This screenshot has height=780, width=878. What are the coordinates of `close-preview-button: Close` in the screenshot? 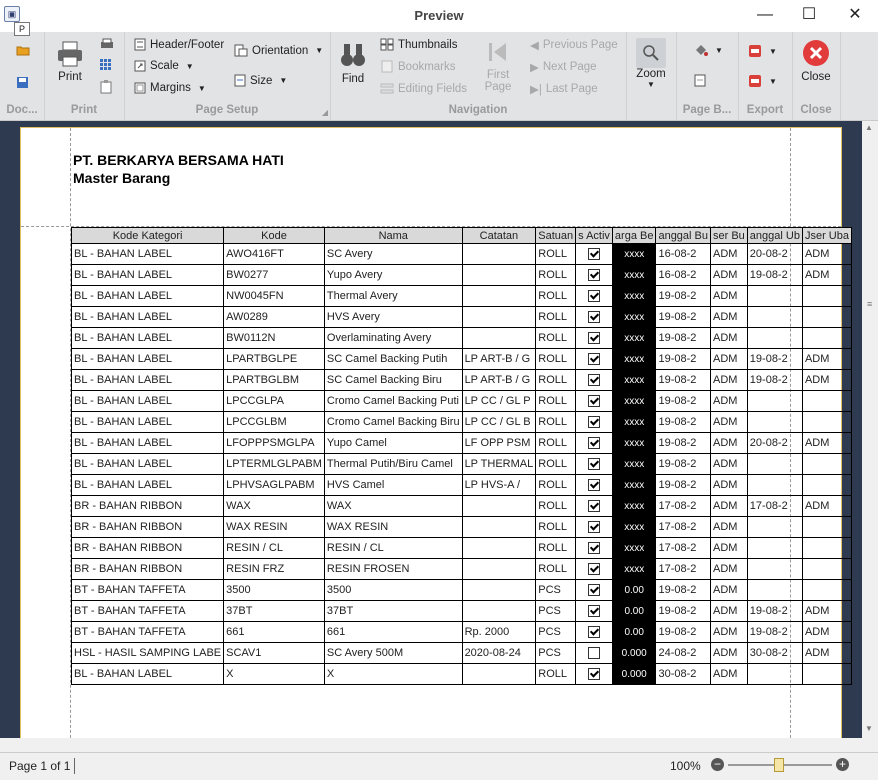 It's located at (816, 60).